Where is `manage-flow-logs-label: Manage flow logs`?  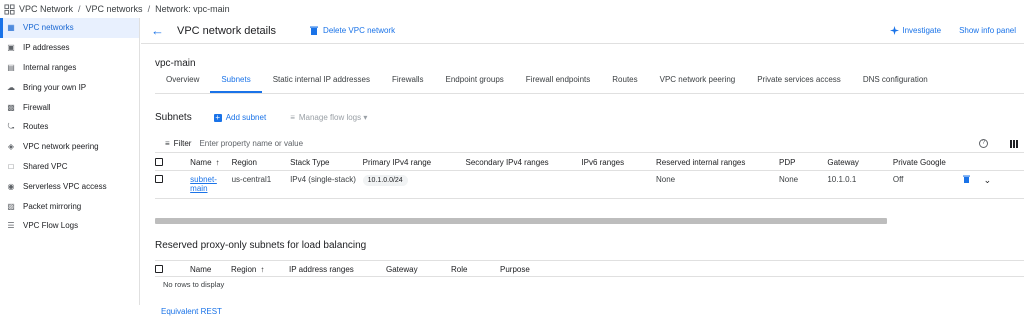 manage-flow-logs-label: Manage flow logs is located at coordinates (330, 117).